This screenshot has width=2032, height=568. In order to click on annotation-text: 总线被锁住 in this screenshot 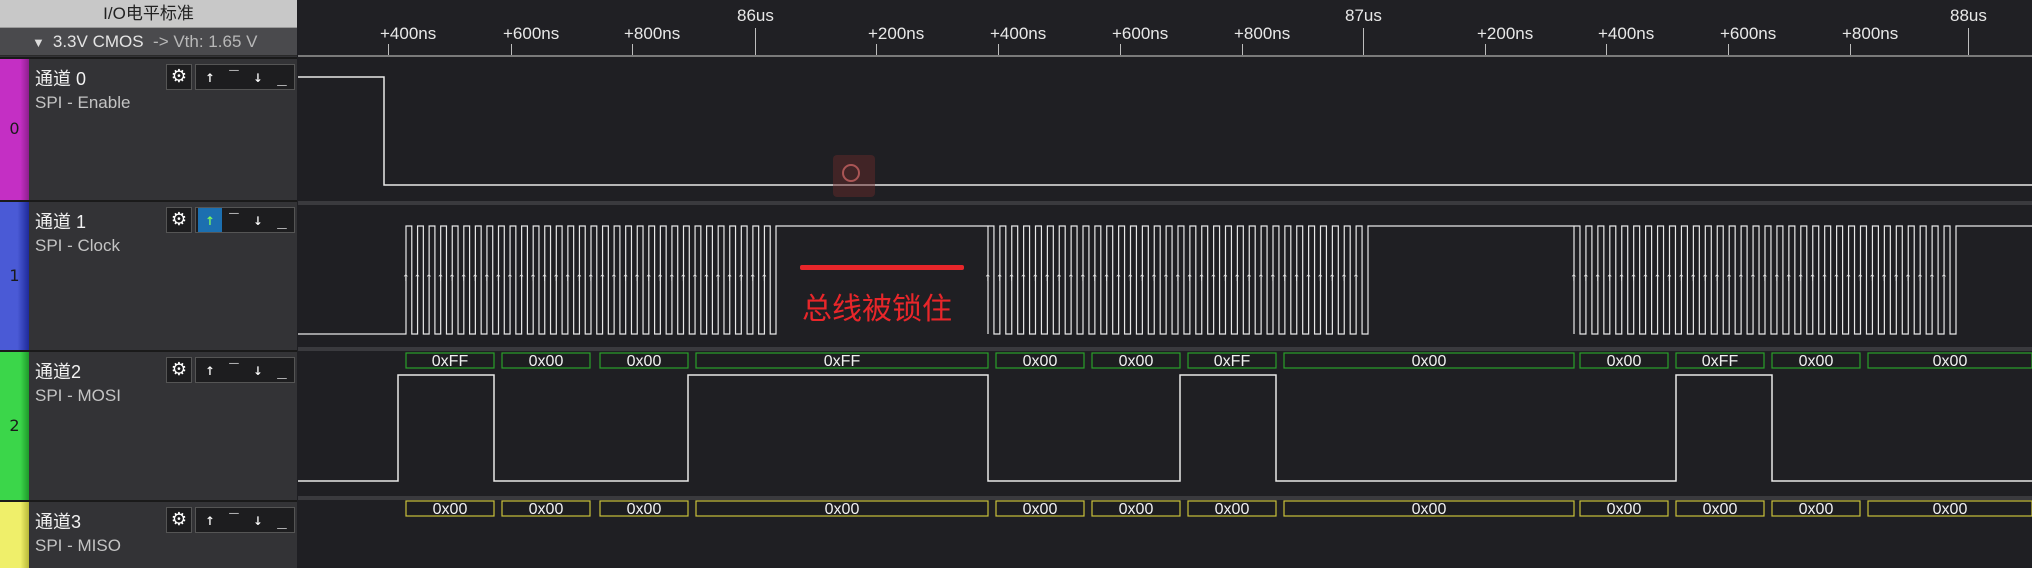, I will do `click(877, 309)`.